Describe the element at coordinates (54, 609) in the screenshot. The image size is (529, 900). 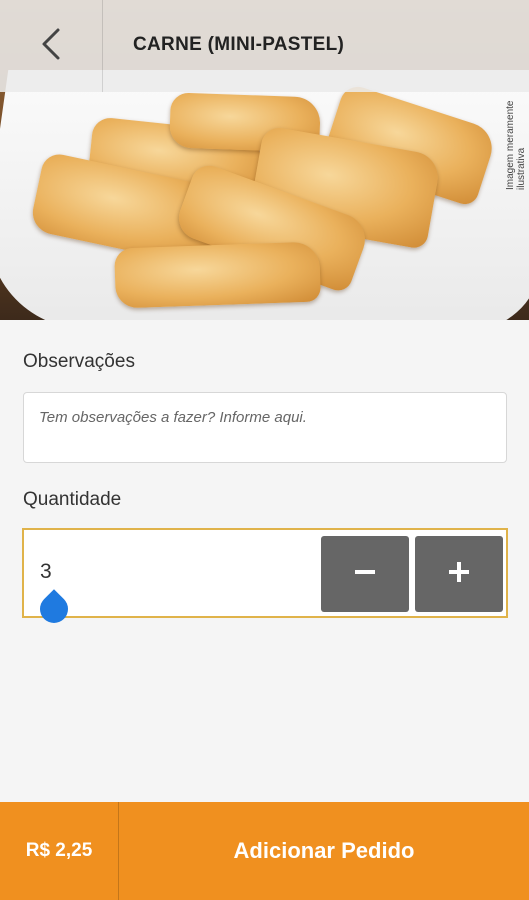
I see `text-cursor-handle` at that location.